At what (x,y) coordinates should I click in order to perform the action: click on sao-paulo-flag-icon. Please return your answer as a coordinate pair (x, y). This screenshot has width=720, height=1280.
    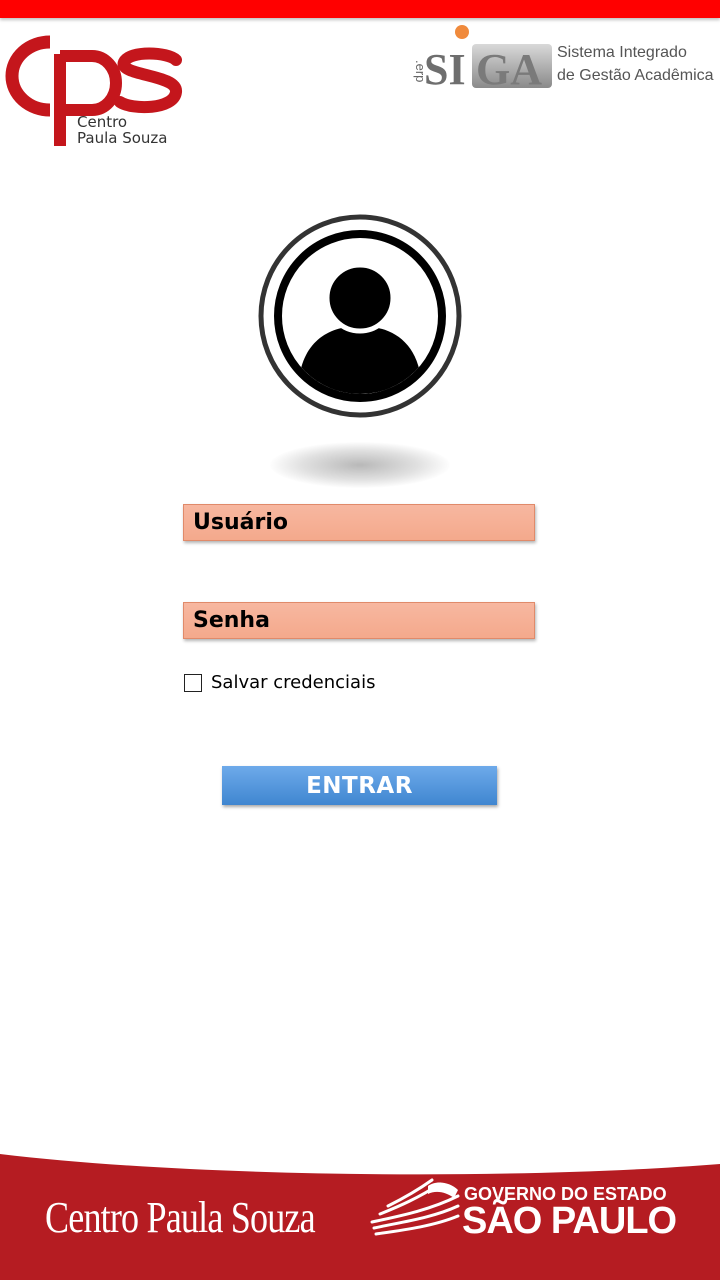
    Looking at the image, I should click on (415, 1207).